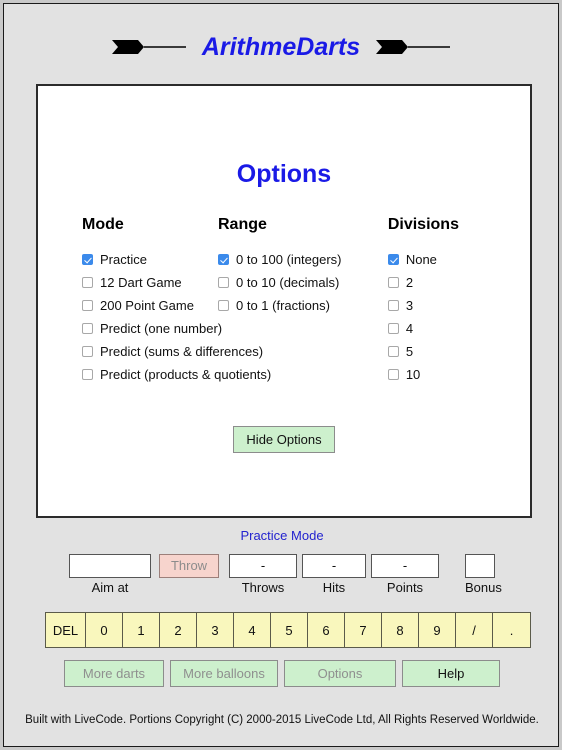  Describe the element at coordinates (215, 630) in the screenshot. I see `key-3: 3` at that location.